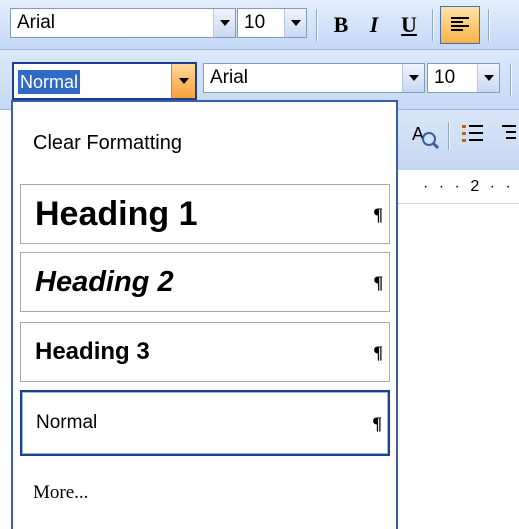  What do you see at coordinates (104, 281) in the screenshot?
I see `style-item-label: Heading 2` at bounding box center [104, 281].